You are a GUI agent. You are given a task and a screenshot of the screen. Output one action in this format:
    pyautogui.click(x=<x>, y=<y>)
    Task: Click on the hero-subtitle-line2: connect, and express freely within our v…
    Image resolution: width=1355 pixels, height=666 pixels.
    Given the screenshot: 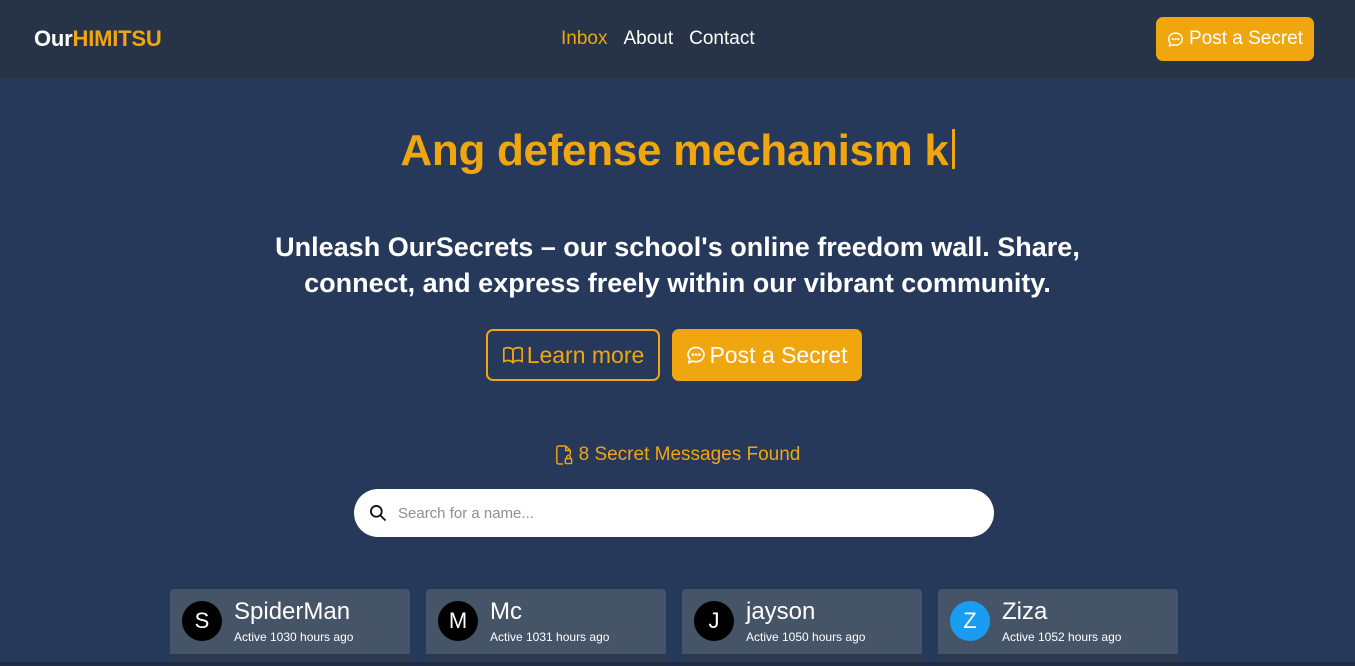 What is the action you would take?
    pyautogui.click(x=677, y=283)
    